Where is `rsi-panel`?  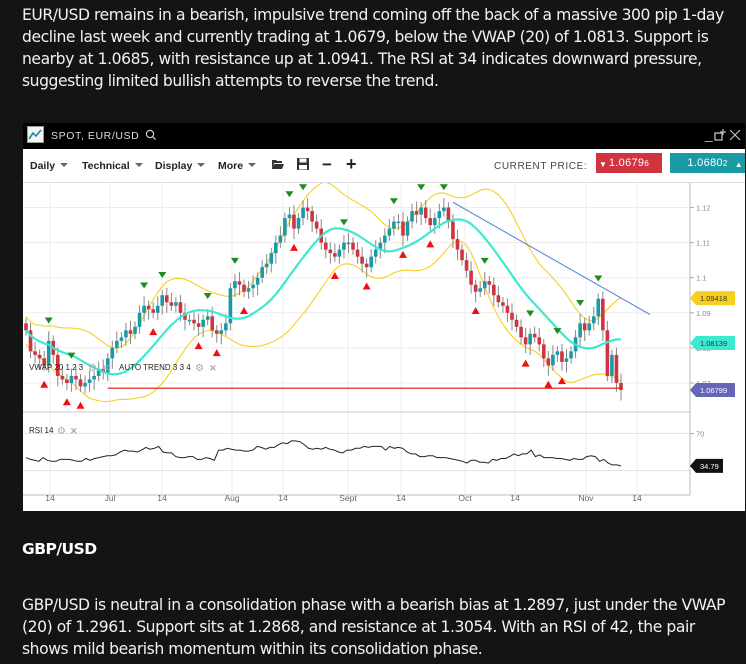 rsi-panel is located at coordinates (323, 453).